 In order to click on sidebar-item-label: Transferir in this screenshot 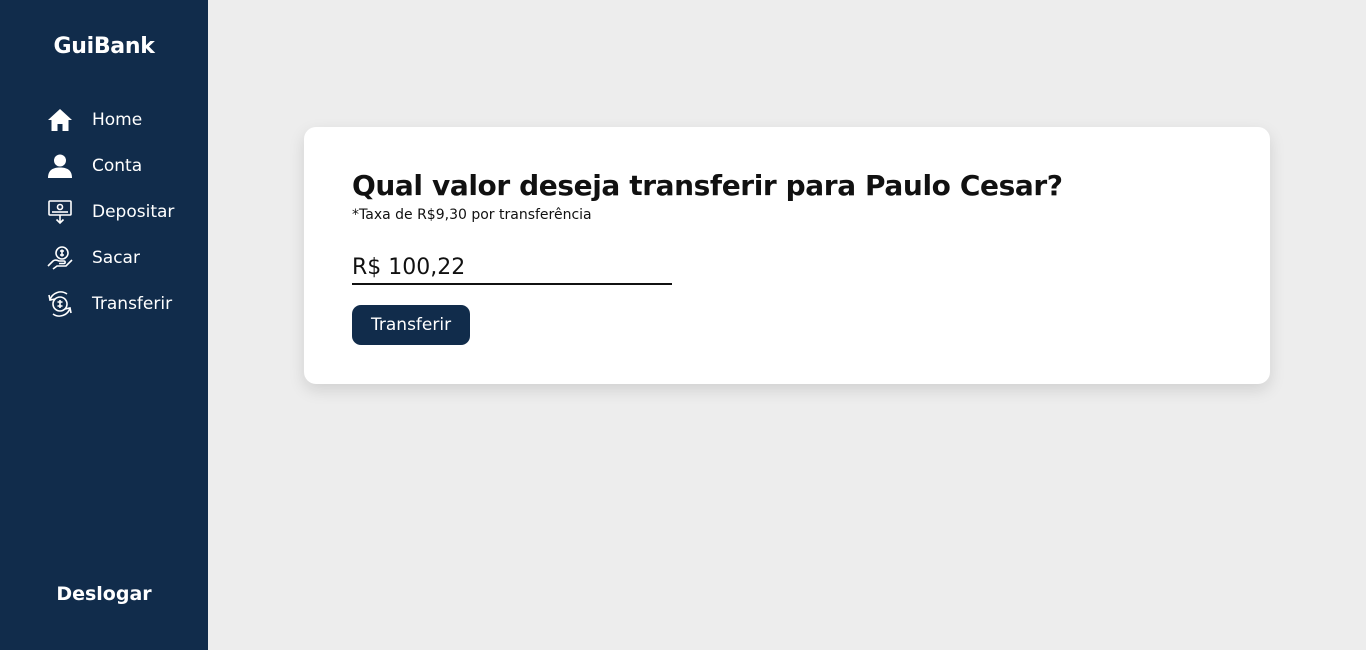, I will do `click(132, 304)`.